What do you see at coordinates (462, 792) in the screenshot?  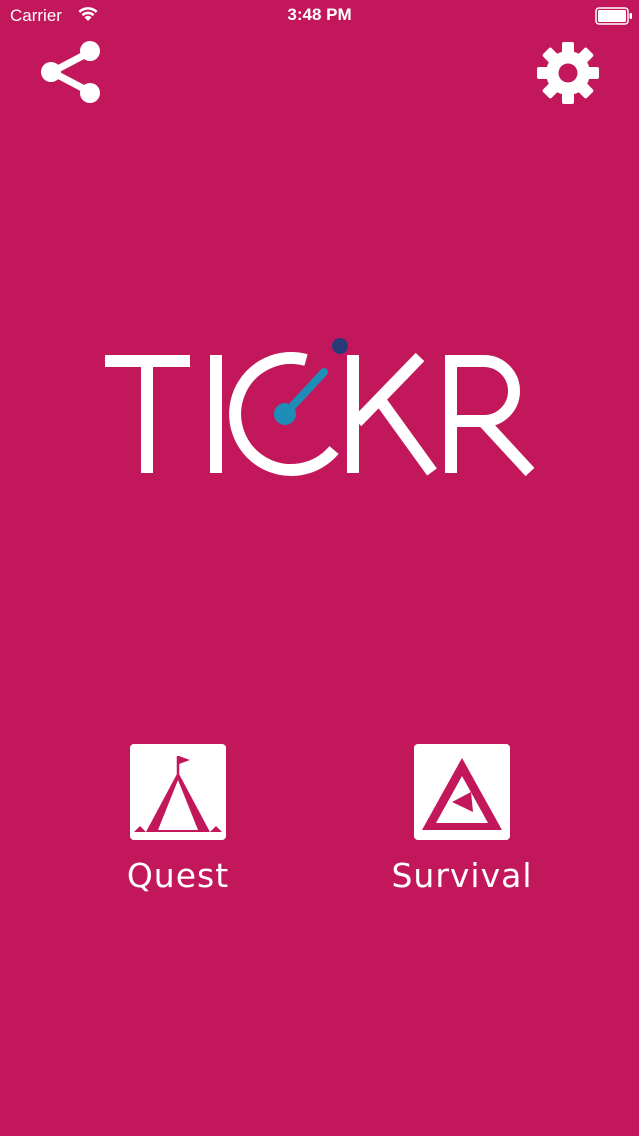 I see `triangle-icon` at bounding box center [462, 792].